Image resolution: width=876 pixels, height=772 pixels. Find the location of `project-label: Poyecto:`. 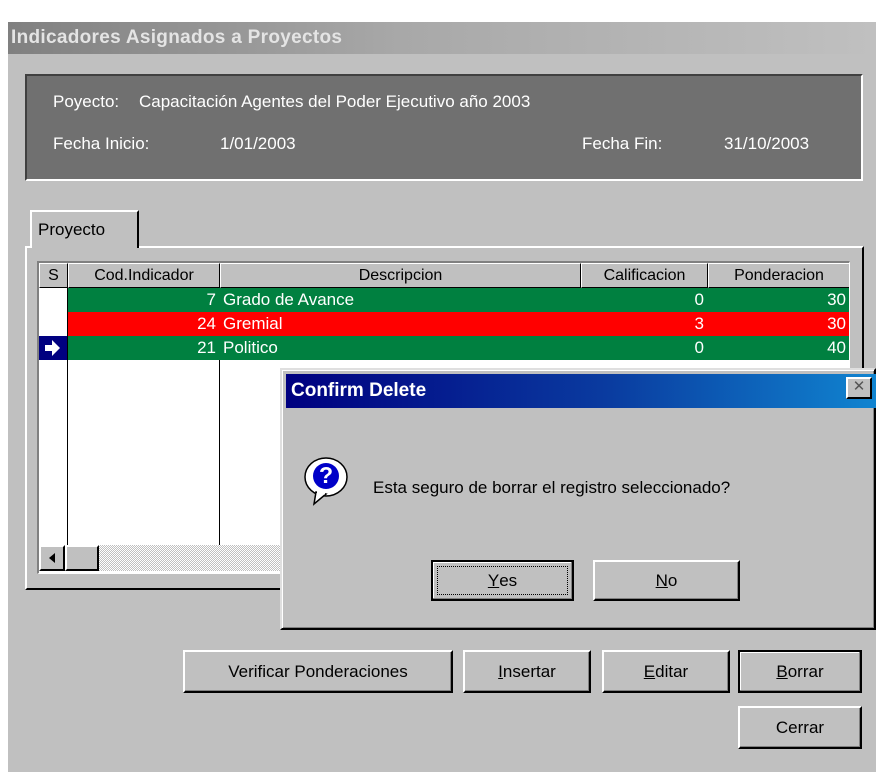

project-label: Poyecto: is located at coordinates (86, 101).